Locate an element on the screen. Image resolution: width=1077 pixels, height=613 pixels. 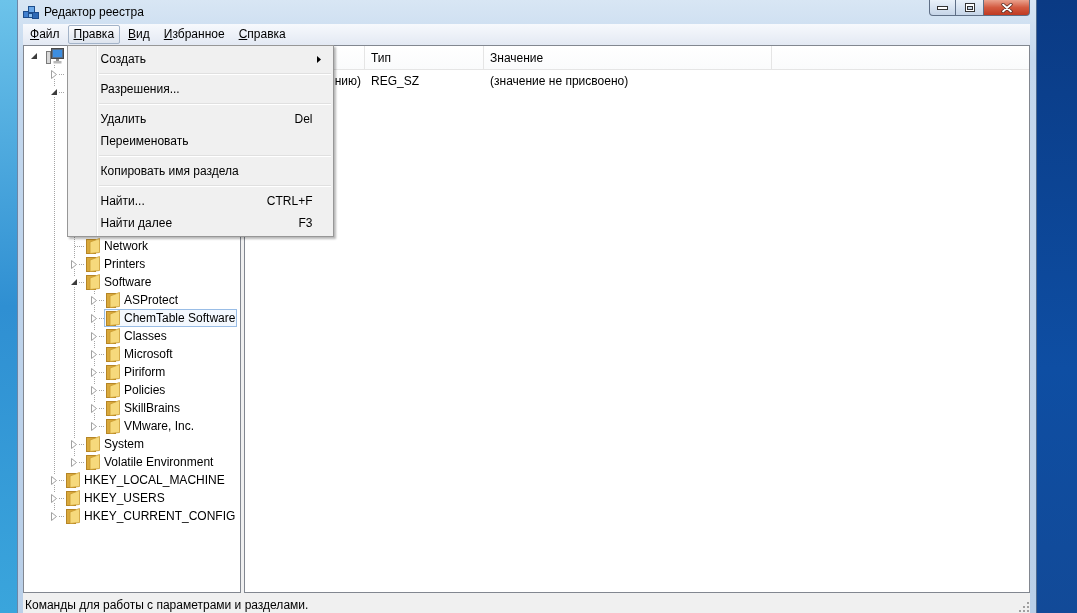
tree-item: Microsoft is located at coordinates (139, 354).